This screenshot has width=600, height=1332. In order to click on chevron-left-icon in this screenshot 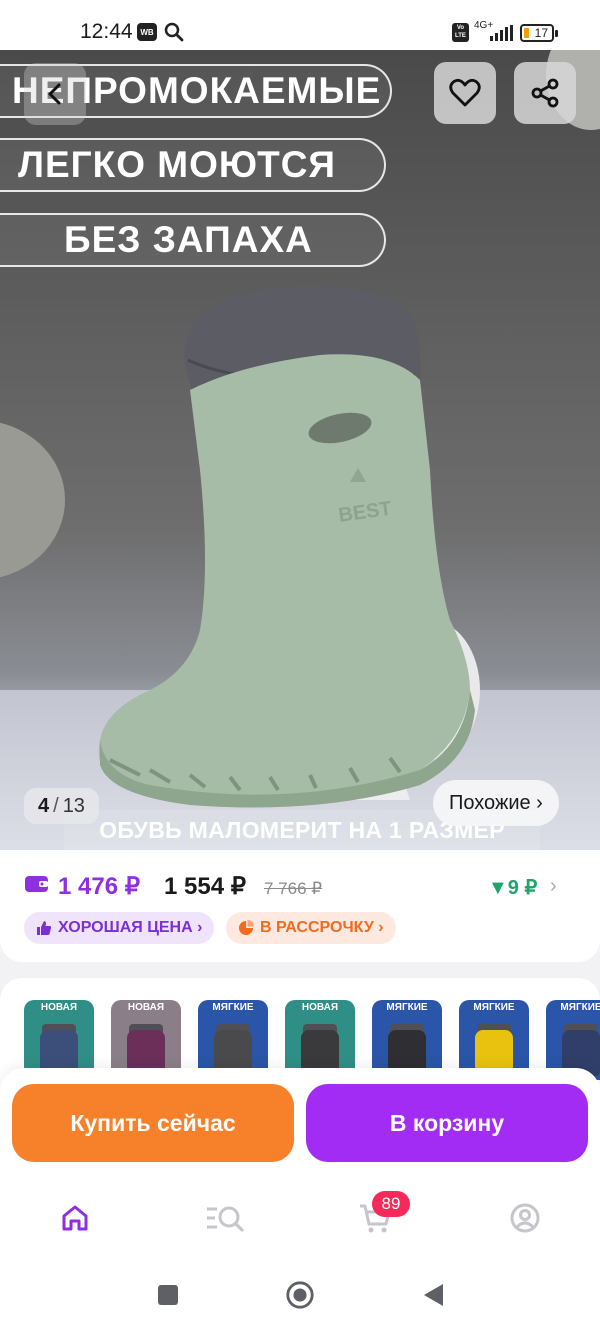, I will do `click(54, 94)`.